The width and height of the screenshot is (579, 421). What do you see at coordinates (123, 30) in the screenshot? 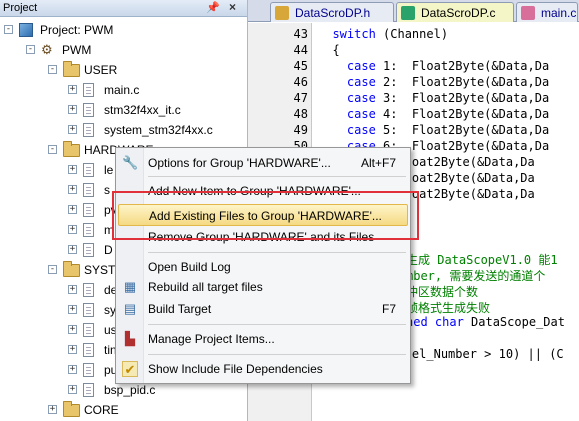
I see `tree-item: - Project: PWM` at bounding box center [123, 30].